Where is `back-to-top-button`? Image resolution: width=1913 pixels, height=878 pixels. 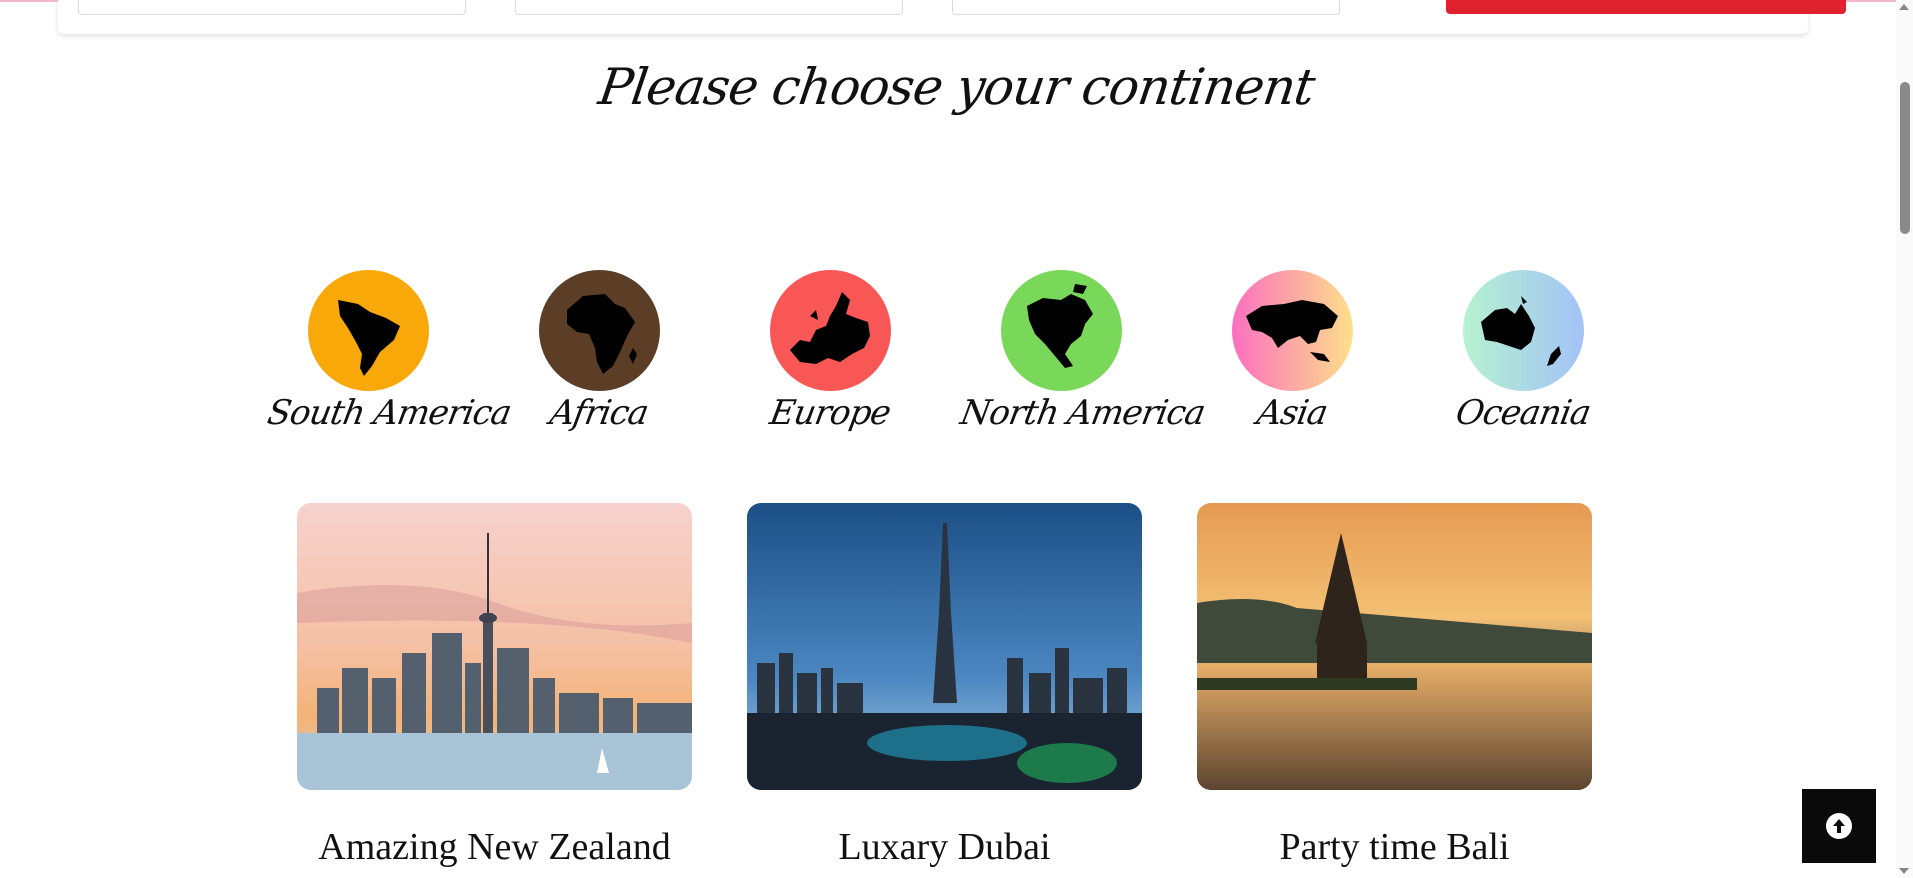
back-to-top-button is located at coordinates (1839, 826).